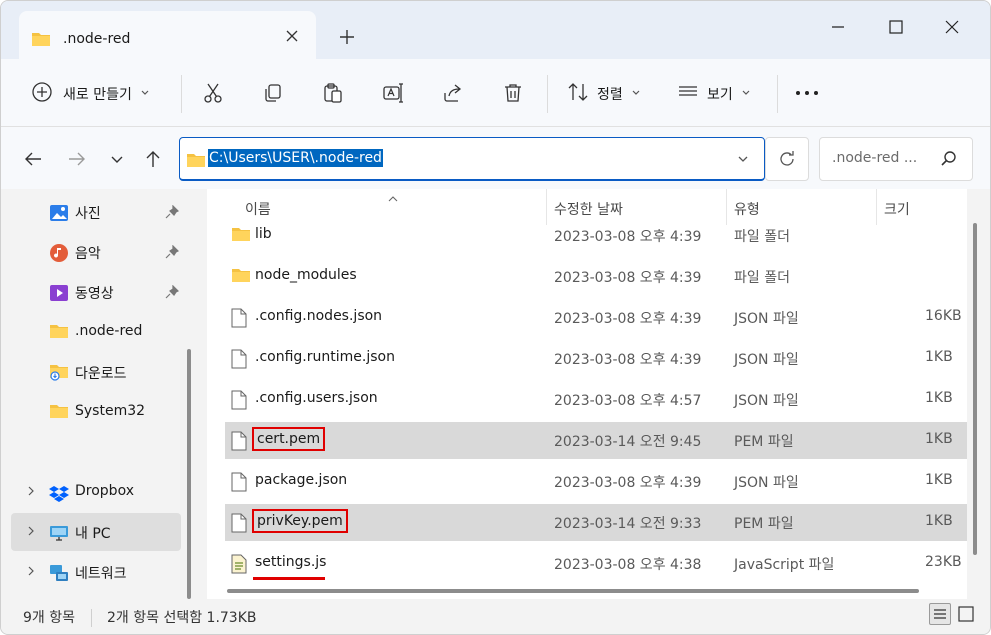 Image resolution: width=991 pixels, height=635 pixels. What do you see at coordinates (975, 389) in the screenshot?
I see `vertical-scrollbar` at bounding box center [975, 389].